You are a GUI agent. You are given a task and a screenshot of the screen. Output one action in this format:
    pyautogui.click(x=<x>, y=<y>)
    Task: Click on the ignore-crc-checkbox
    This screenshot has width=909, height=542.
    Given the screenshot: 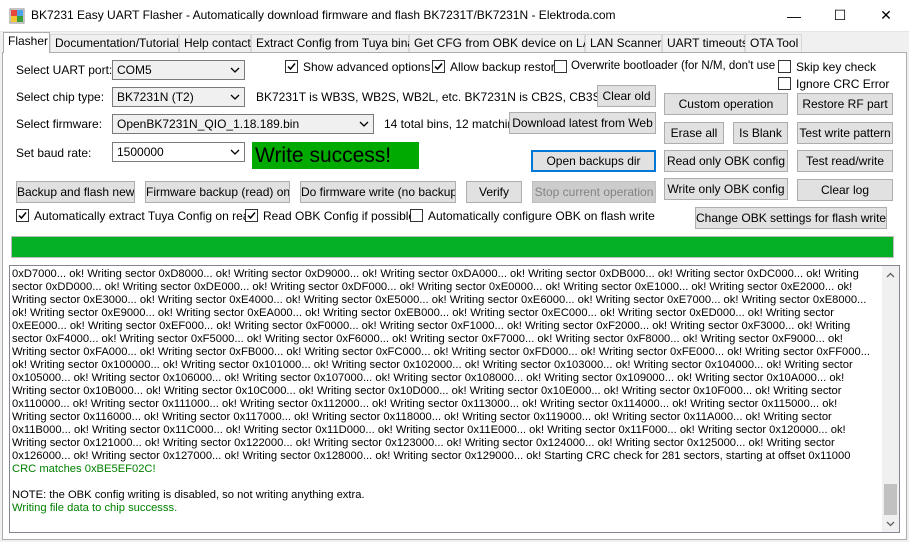 What is the action you would take?
    pyautogui.click(x=784, y=83)
    